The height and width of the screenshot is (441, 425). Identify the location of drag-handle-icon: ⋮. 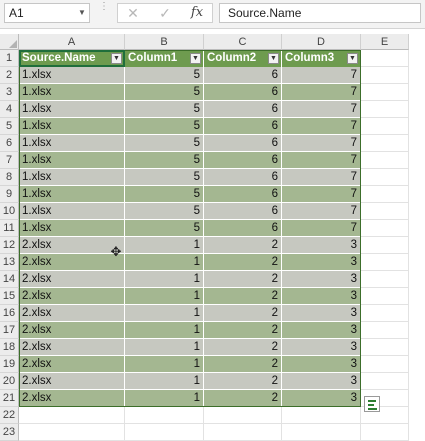
(104, 12).